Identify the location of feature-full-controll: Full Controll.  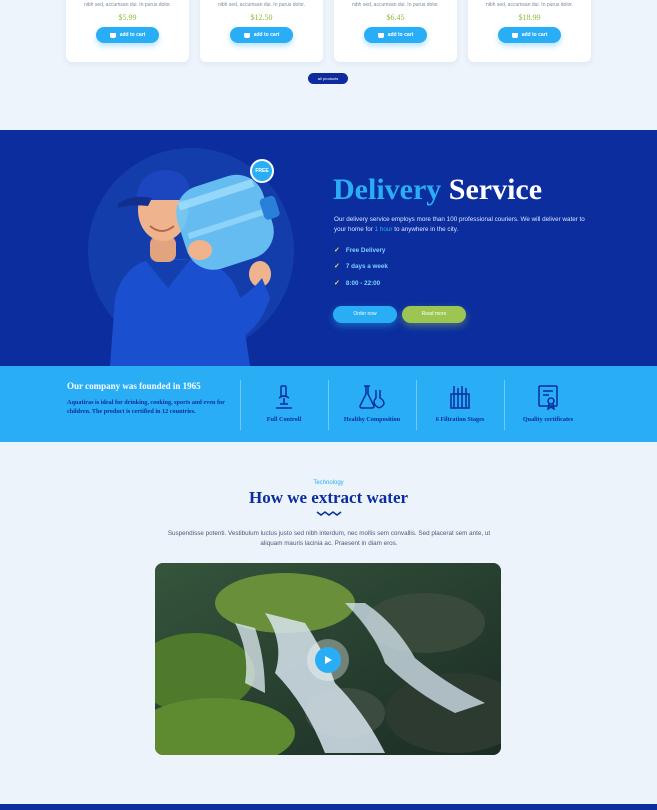
(284, 404).